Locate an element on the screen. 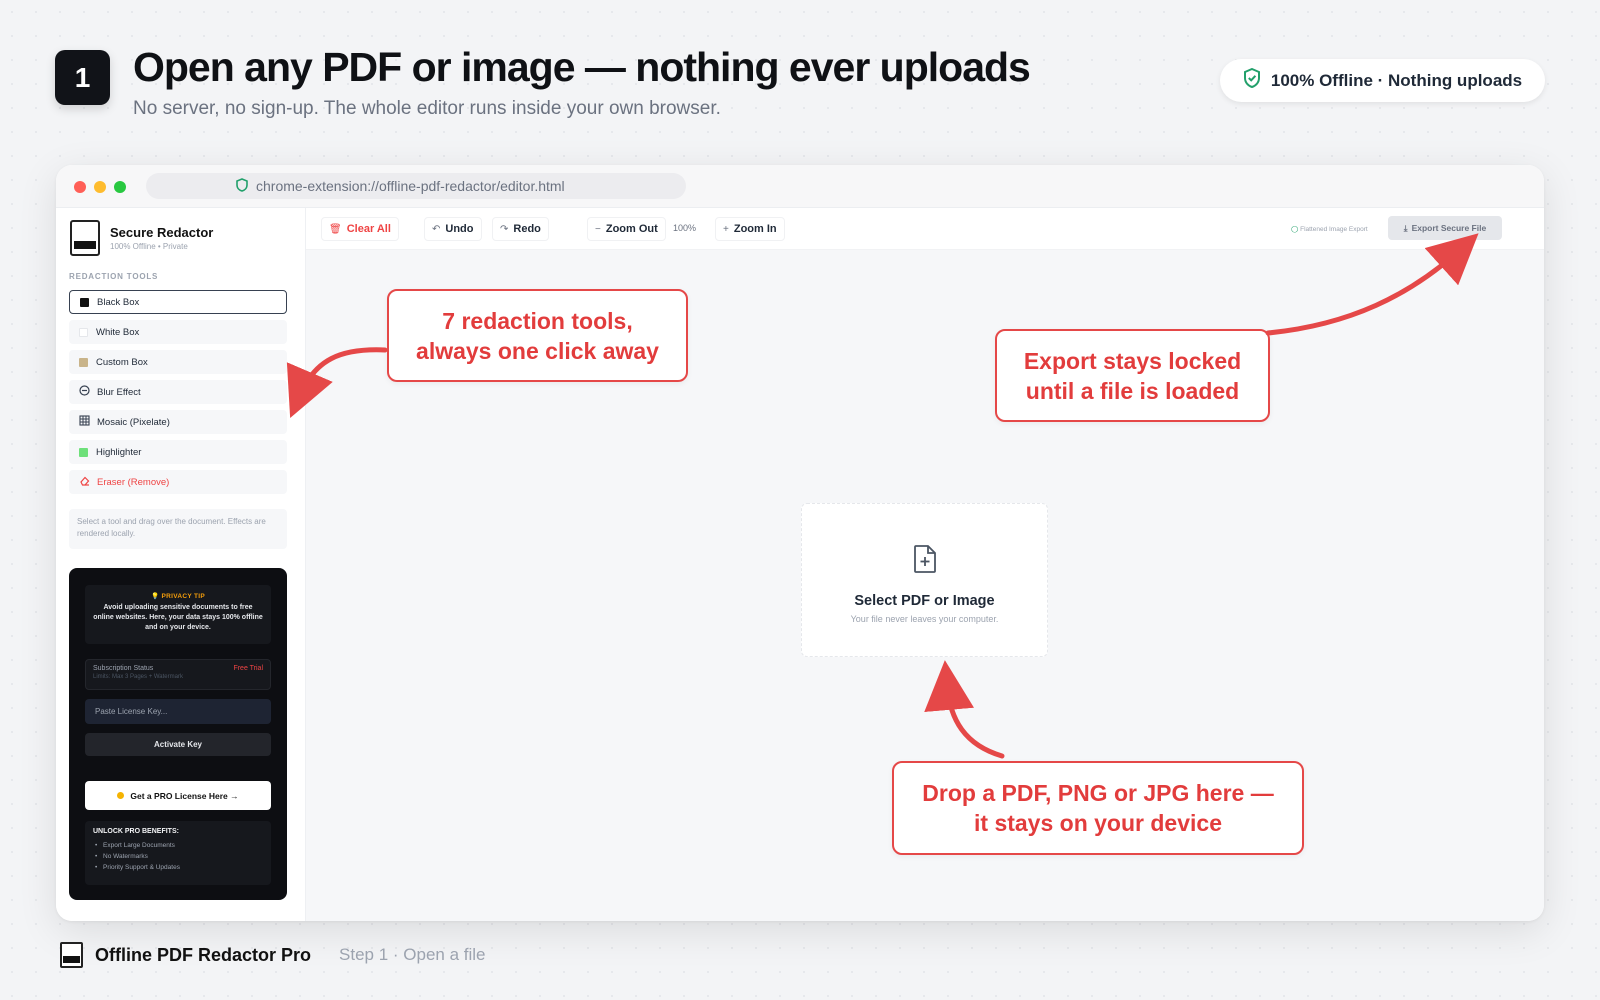  list-item: No Watermarks is located at coordinates (178, 856).